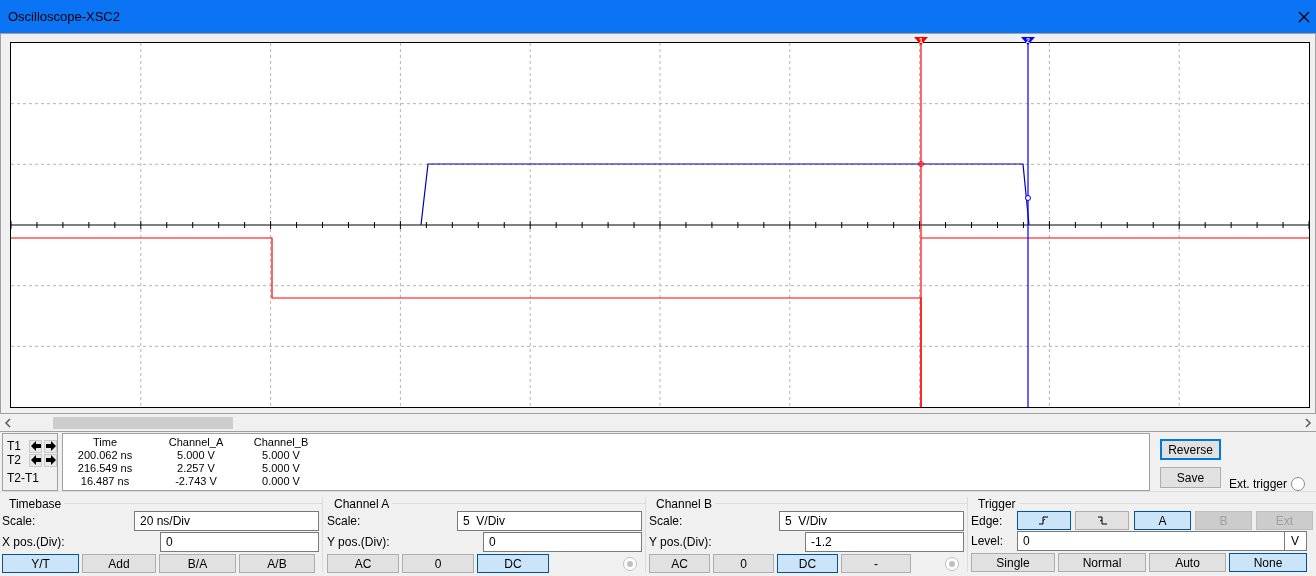 The width and height of the screenshot is (1316, 576). I want to click on section-title: Channel A, so click(362, 503).